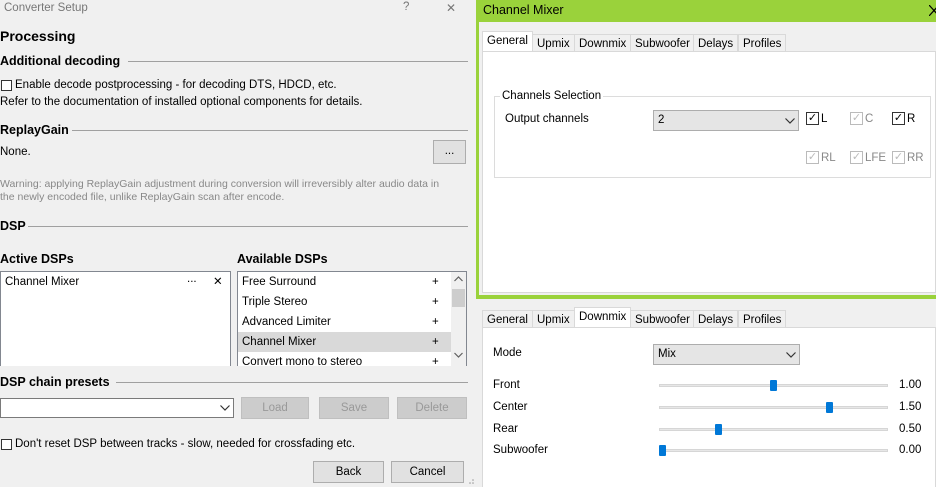  I want to click on subwoofer-slider-thumb, so click(662, 450).